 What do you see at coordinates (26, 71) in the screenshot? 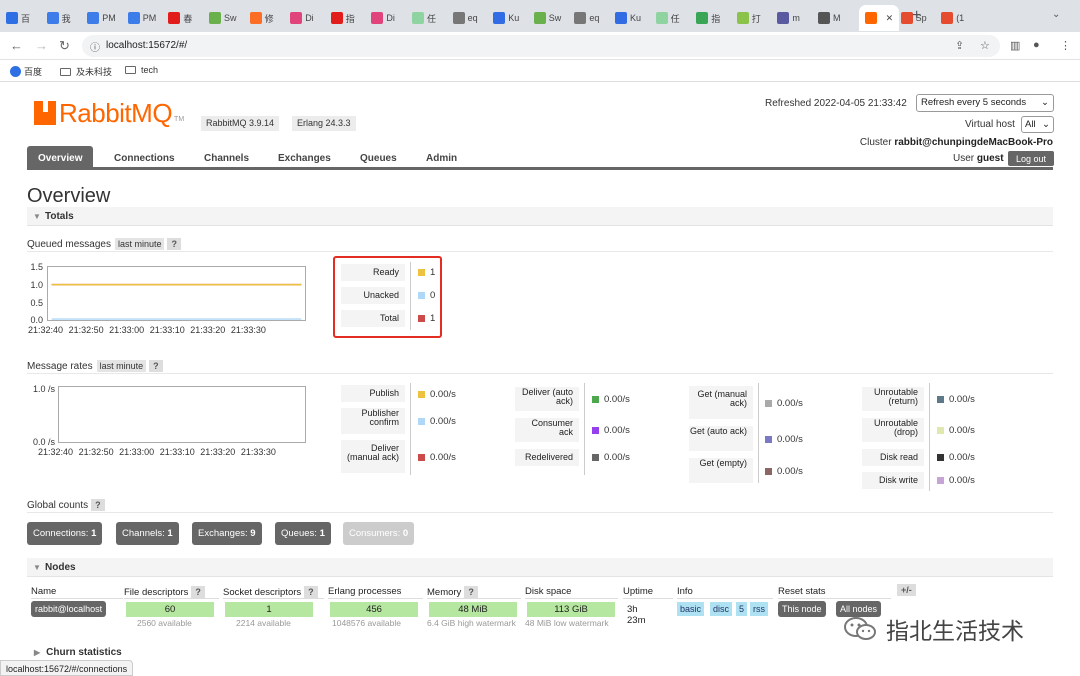
I see `bookmark-baidu: 百度` at bounding box center [26, 71].